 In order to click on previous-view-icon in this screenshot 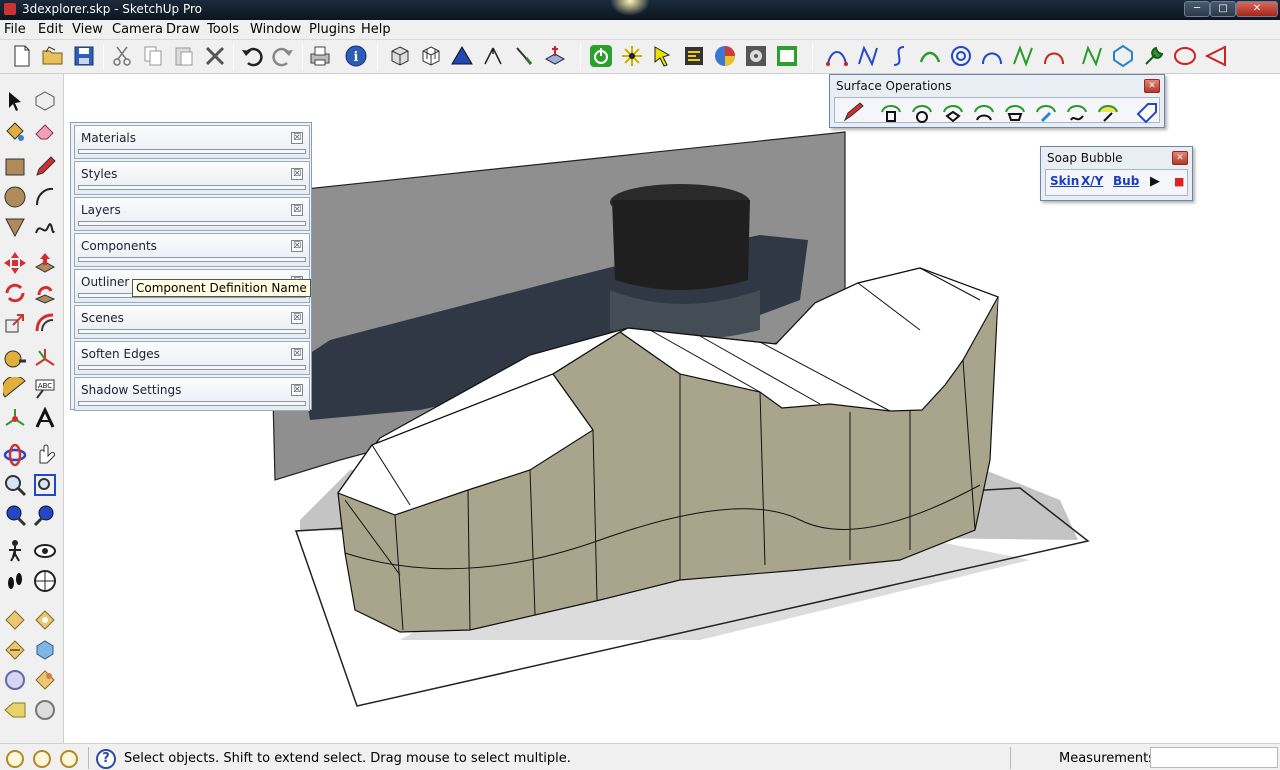, I will do `click(15, 515)`.